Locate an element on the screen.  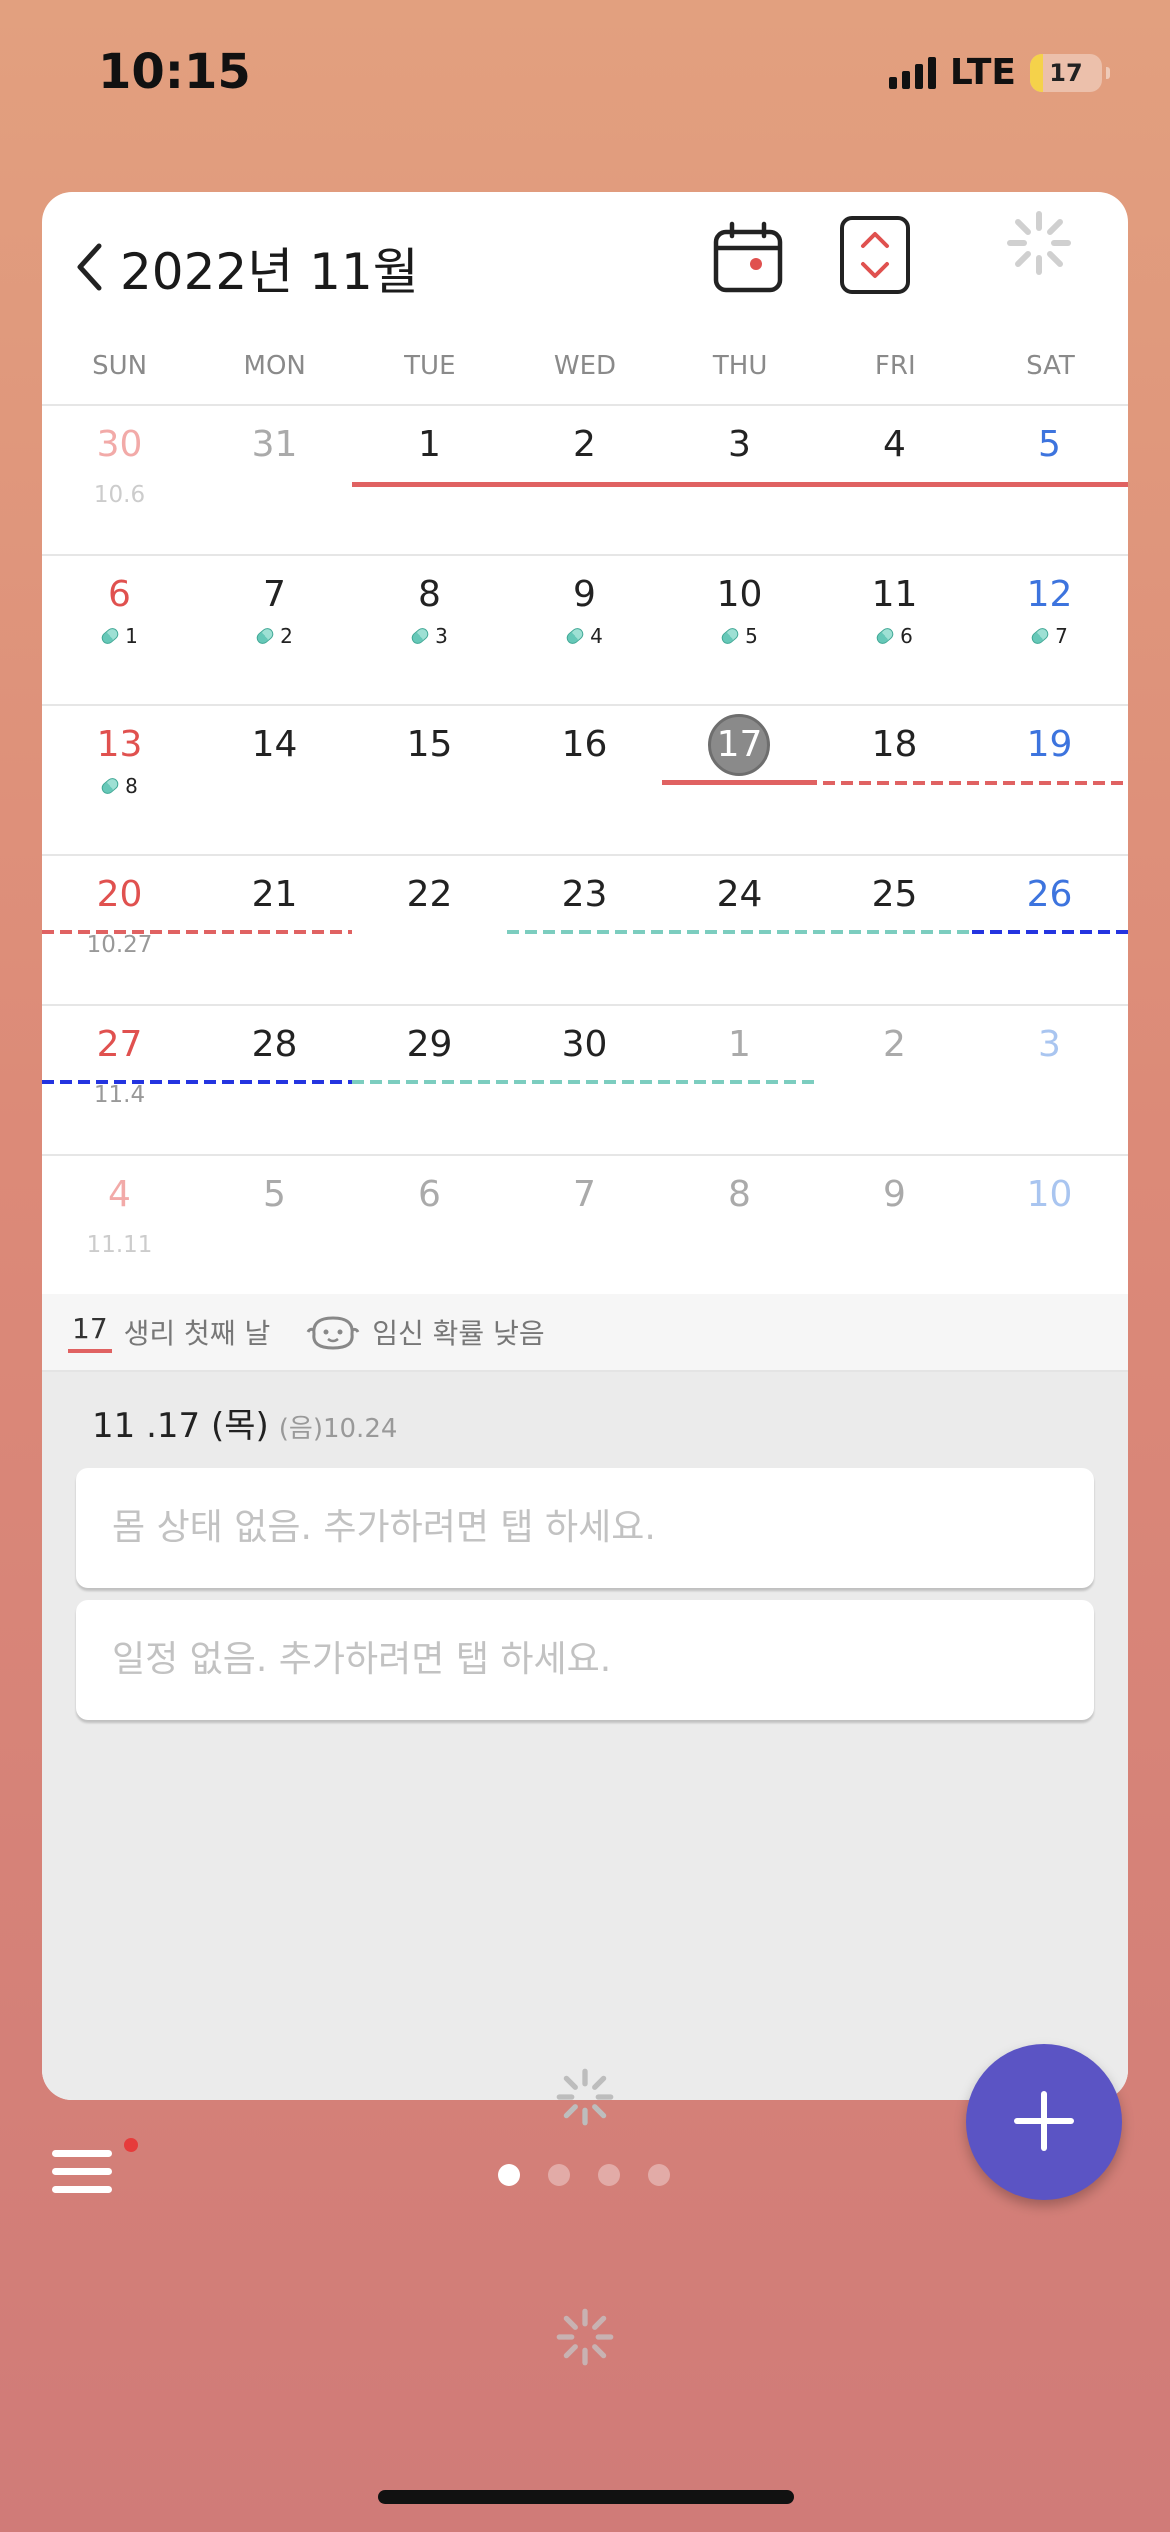
day-number: 21 is located at coordinates (274, 894).